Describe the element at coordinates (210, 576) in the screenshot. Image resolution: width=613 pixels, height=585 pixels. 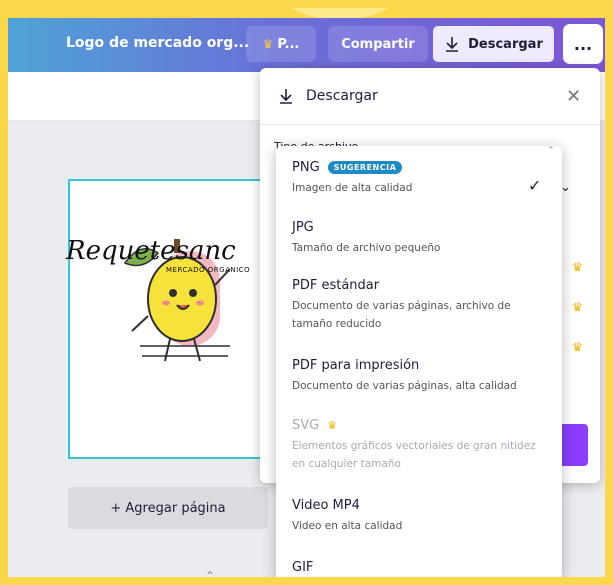
I see `chevron-up-icon: ⌃` at that location.